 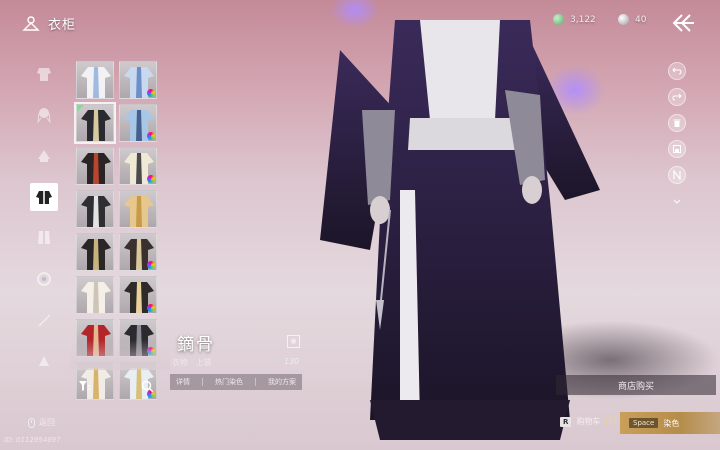 I want to click on gender-icon, so click(x=677, y=175).